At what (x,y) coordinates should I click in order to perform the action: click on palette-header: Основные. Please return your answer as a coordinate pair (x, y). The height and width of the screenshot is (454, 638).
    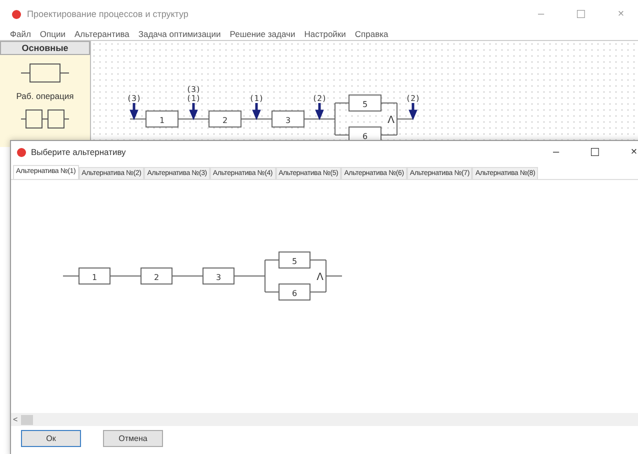
    Looking at the image, I should click on (45, 48).